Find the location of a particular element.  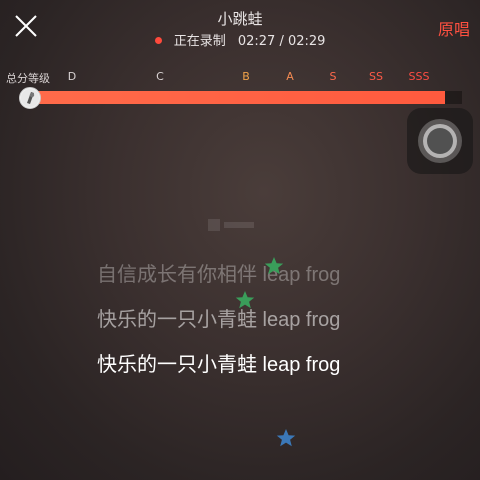

assistive-touch-button is located at coordinates (440, 141).